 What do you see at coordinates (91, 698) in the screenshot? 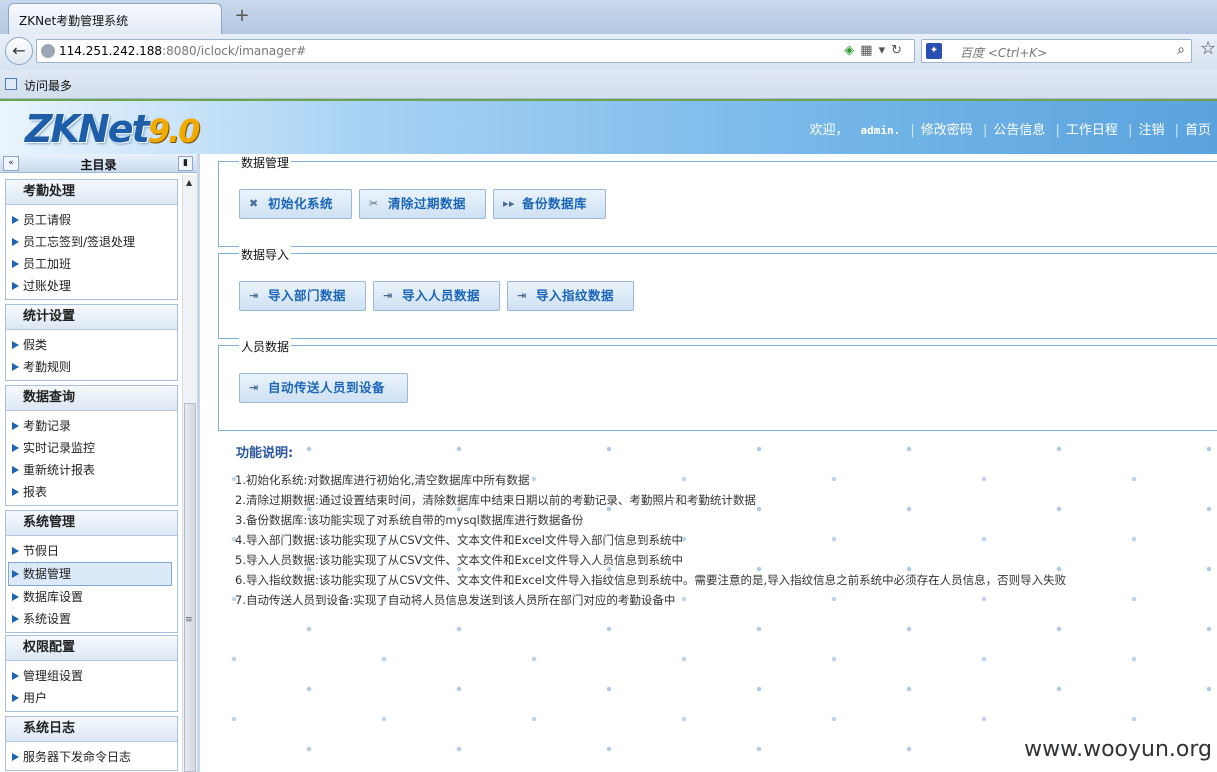
I see `sidebar-item-users: 用户` at bounding box center [91, 698].